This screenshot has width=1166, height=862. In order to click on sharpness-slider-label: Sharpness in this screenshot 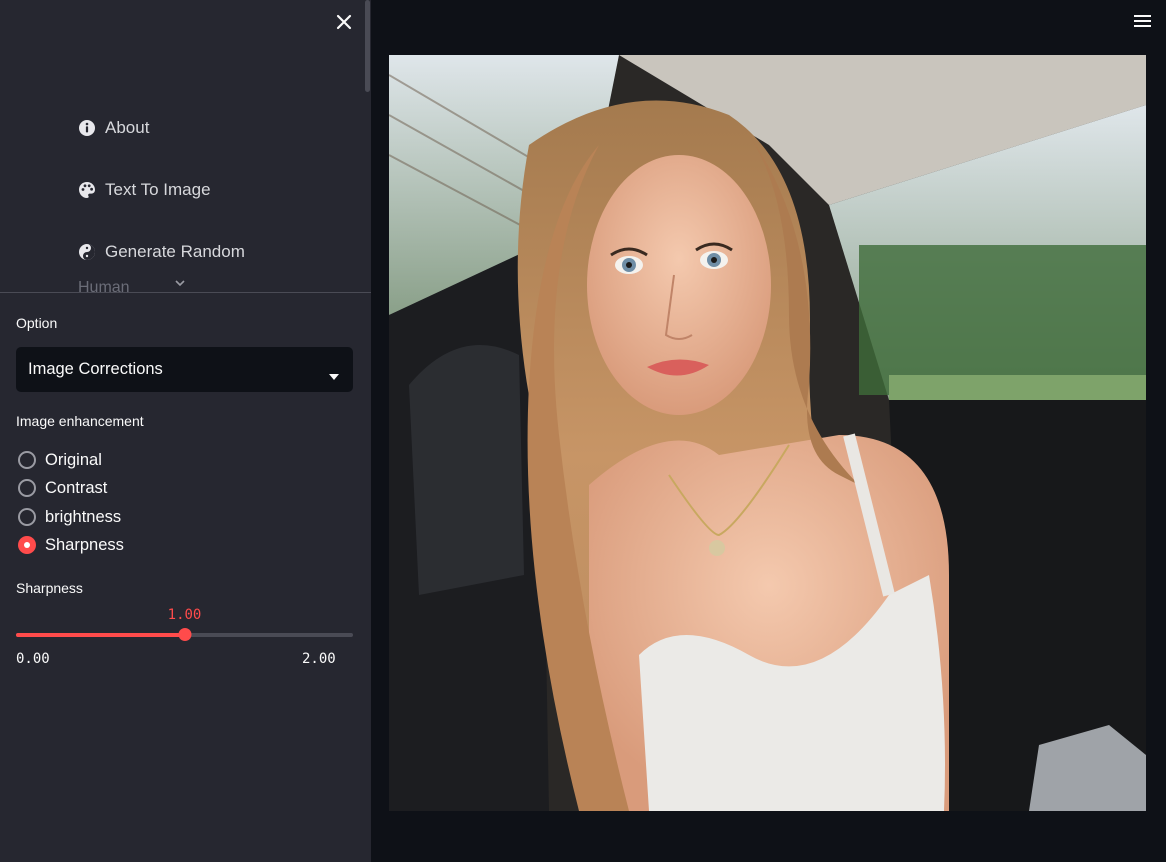, I will do `click(49, 588)`.